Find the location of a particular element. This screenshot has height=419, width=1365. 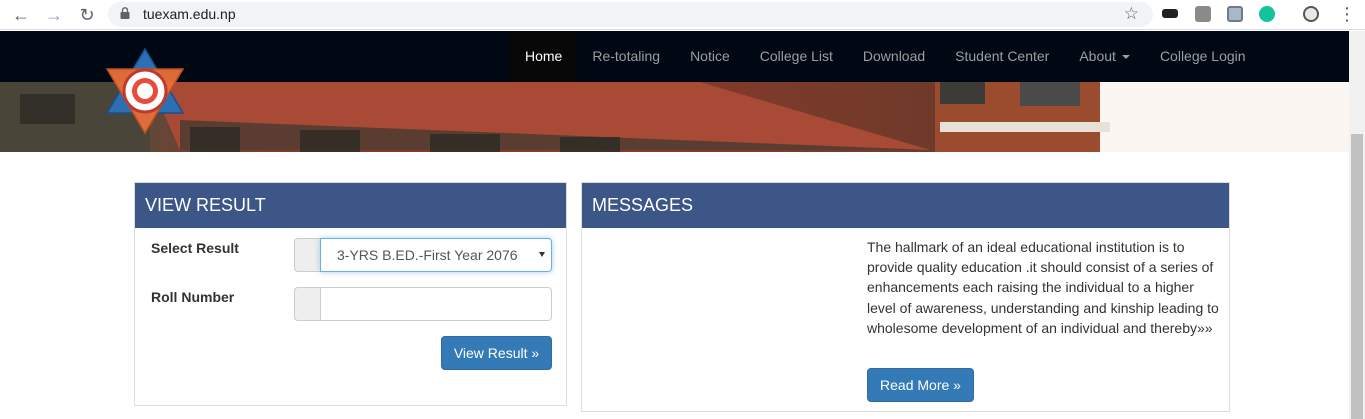

result-select: 3-YRS B.ED.-First Year 2076 is located at coordinates (436, 255).